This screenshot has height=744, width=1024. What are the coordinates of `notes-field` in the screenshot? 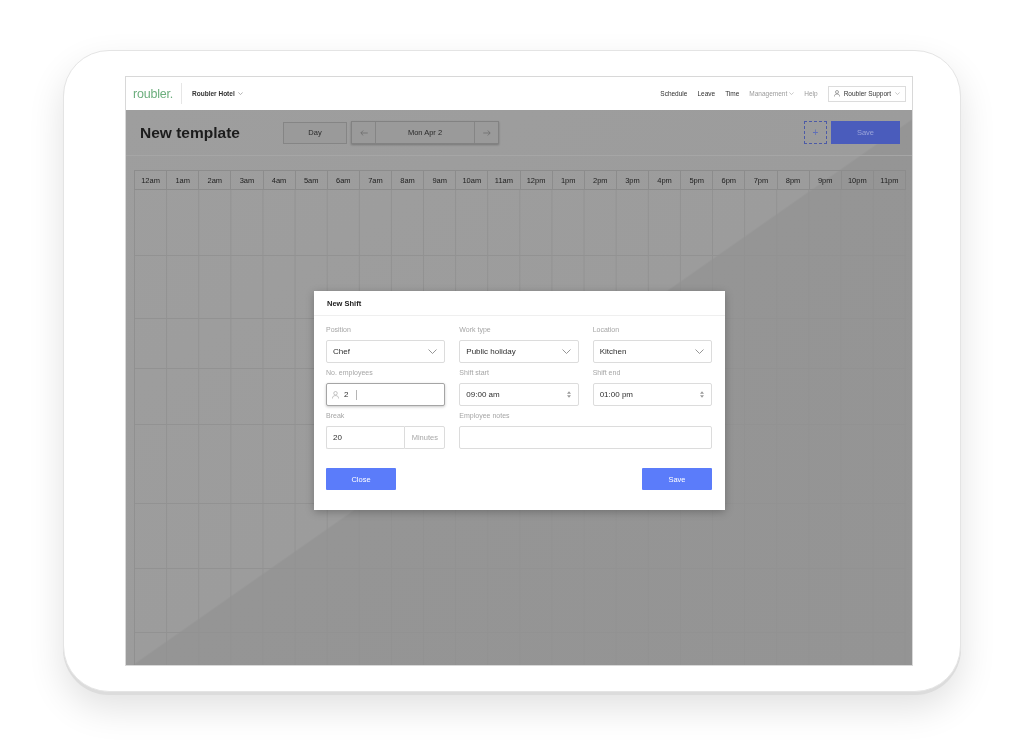 It's located at (585, 437).